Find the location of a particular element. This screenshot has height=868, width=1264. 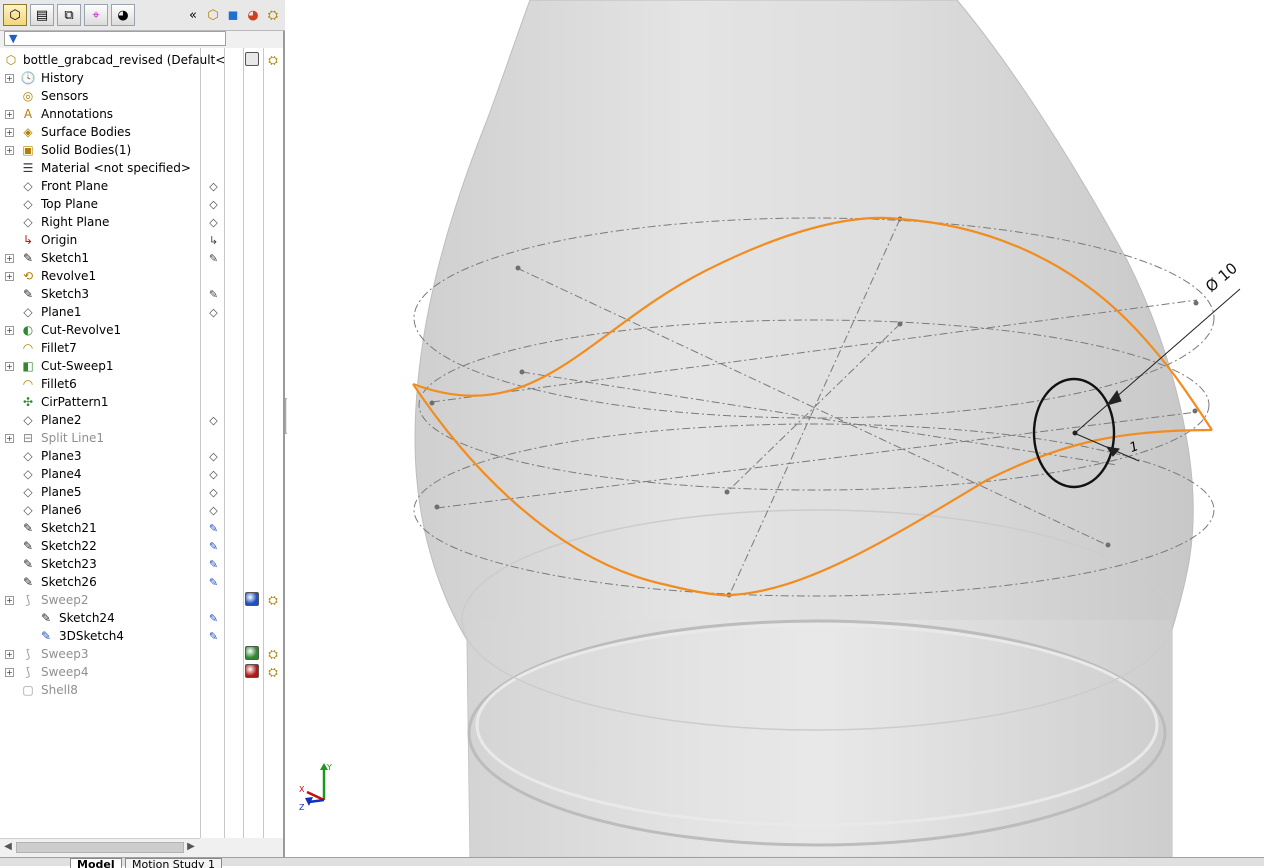

tree-item-plane6: ◇ Plane6 ◇ is located at coordinates (141, 510).